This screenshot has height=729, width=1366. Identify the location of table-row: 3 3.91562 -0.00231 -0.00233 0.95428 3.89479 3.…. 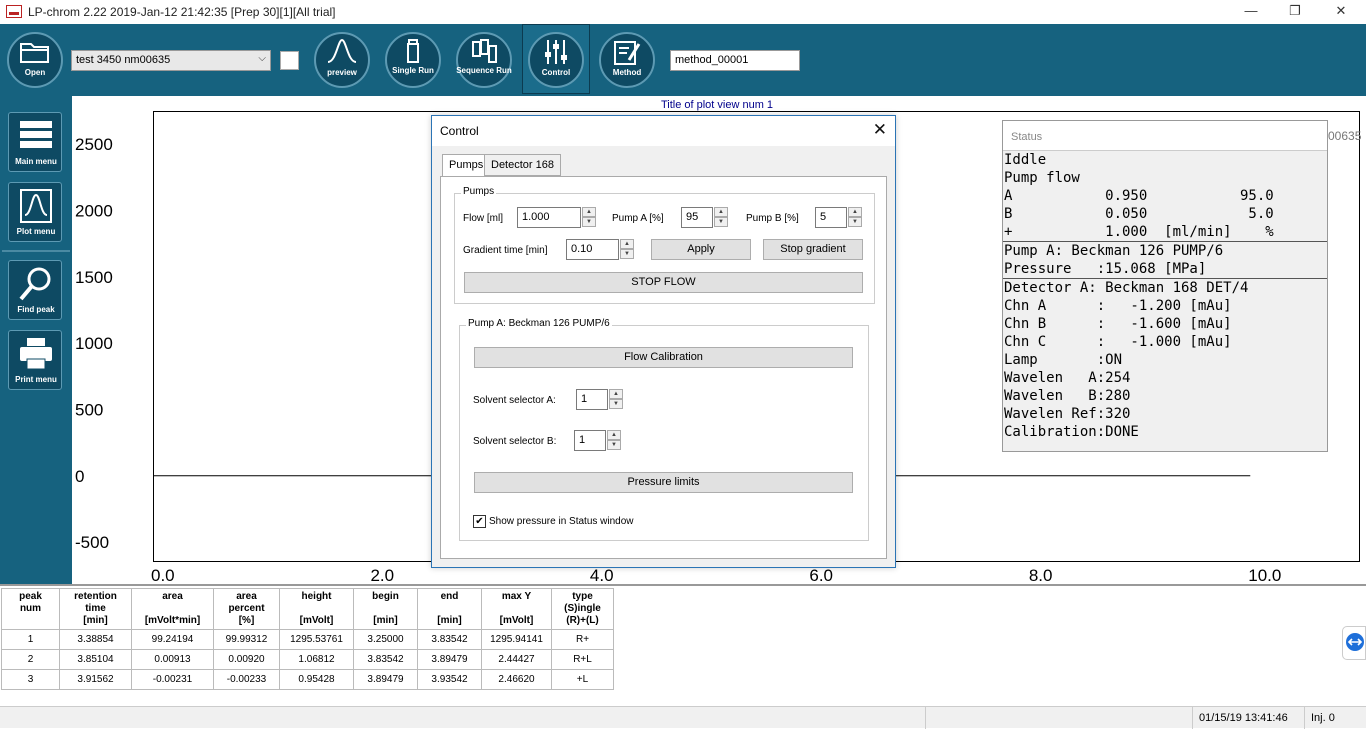
(307, 679).